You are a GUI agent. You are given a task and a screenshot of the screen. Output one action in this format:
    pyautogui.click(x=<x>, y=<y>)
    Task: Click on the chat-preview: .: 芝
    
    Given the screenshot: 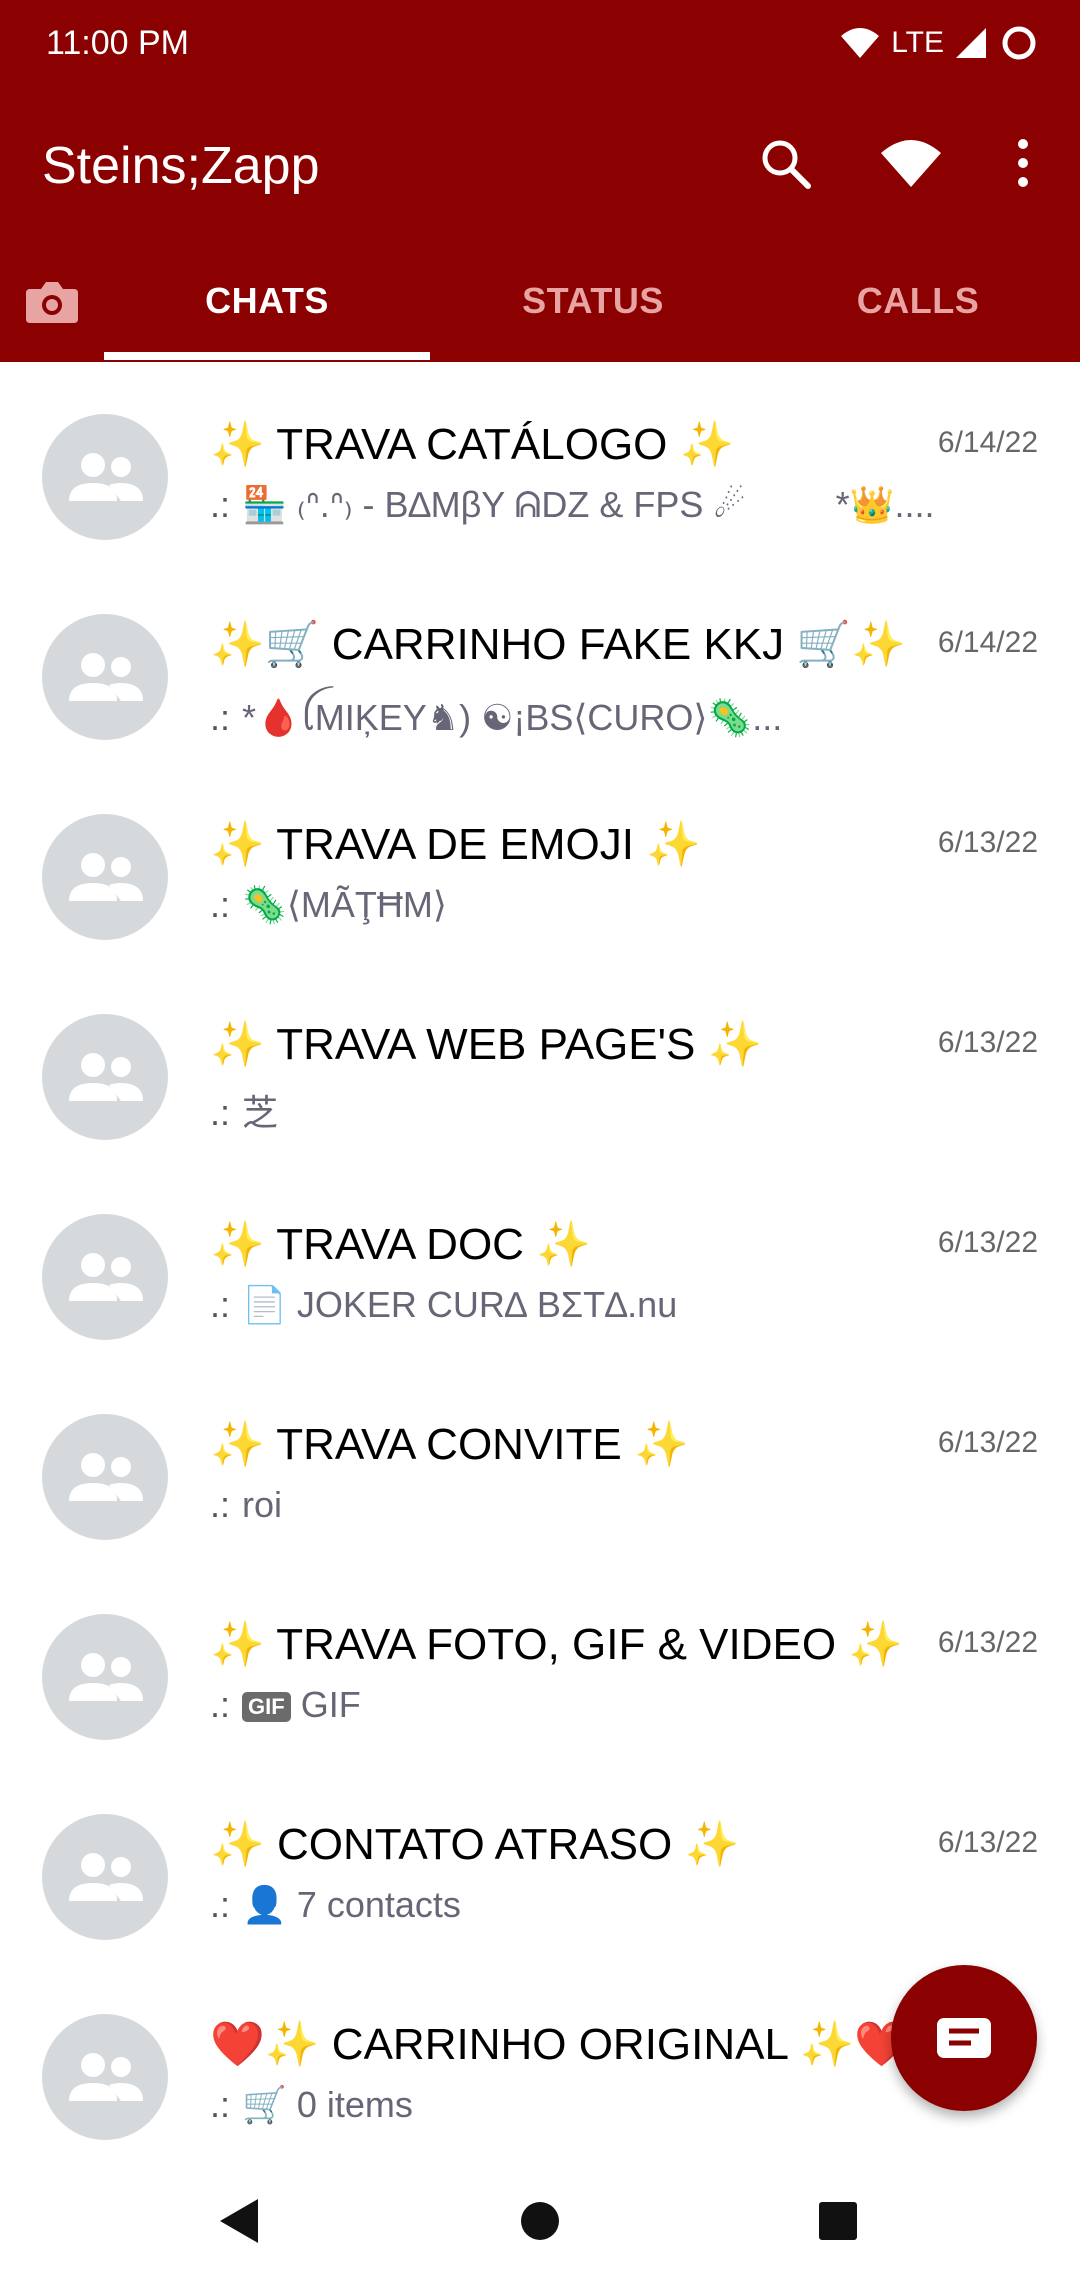 What is the action you would take?
    pyautogui.click(x=244, y=1110)
    